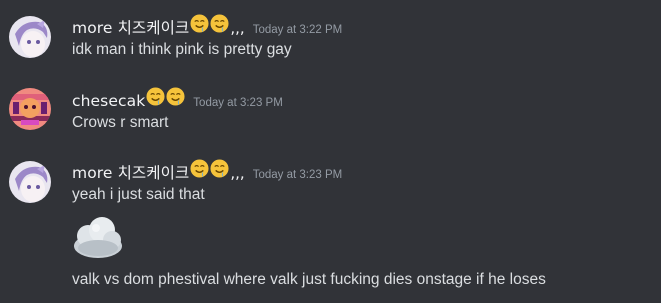 This screenshot has height=303, width=661. What do you see at coordinates (120, 122) in the screenshot?
I see `message-text: Crows r smart` at bounding box center [120, 122].